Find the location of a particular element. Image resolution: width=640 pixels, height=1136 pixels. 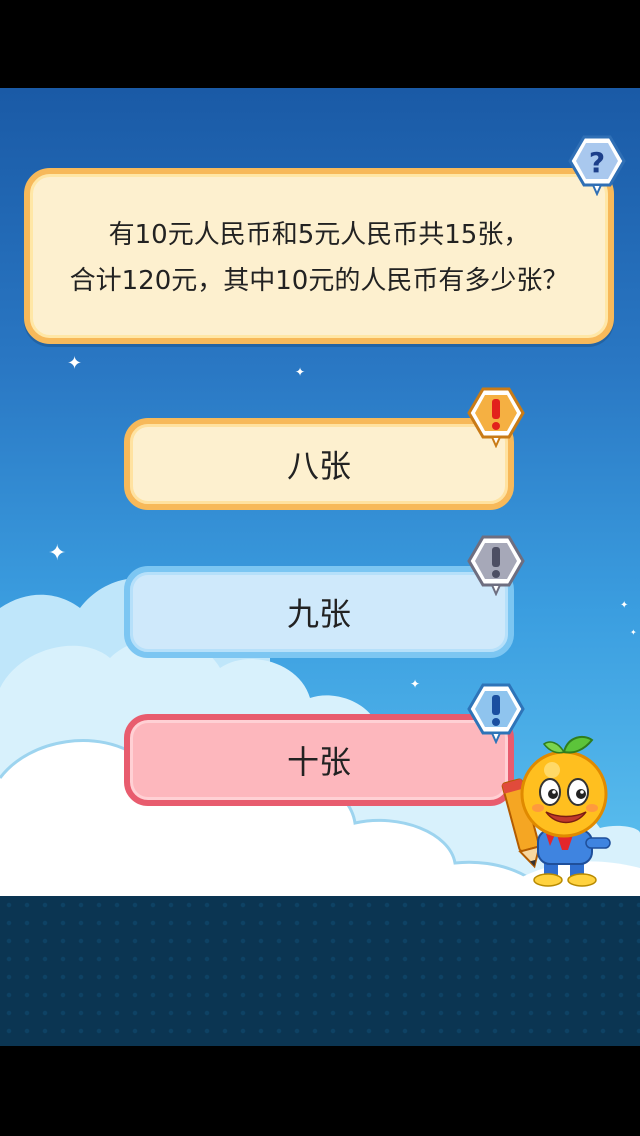

footer-panel is located at coordinates (320, 971).